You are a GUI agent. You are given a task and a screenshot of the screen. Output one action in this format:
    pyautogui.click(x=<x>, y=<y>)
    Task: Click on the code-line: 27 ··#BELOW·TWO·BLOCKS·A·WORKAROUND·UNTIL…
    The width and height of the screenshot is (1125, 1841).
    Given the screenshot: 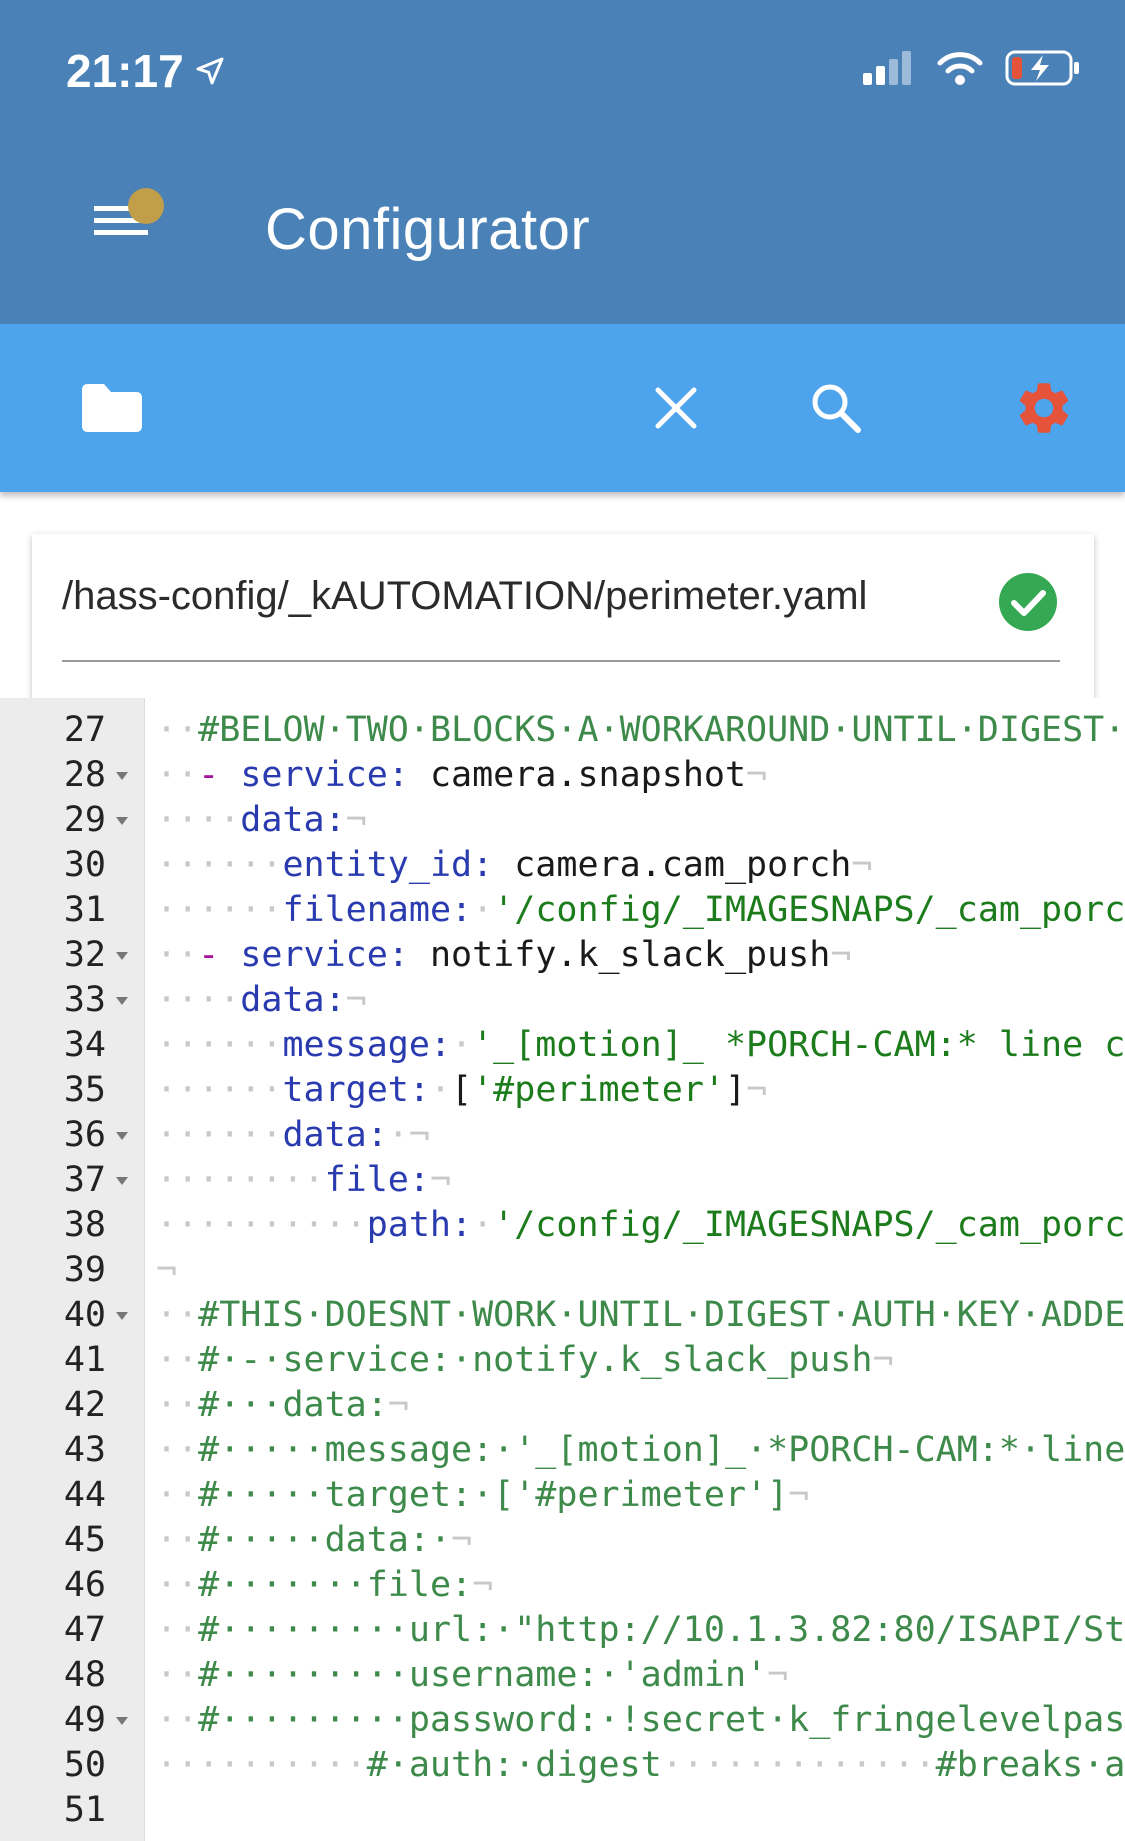 What is the action you would take?
    pyautogui.click(x=562, y=730)
    